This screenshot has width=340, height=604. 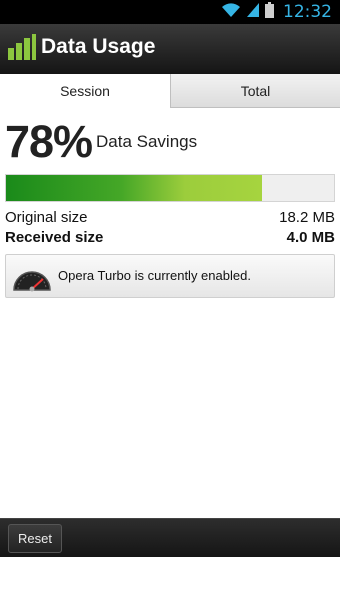 What do you see at coordinates (54, 237) in the screenshot?
I see `received-size-label: Received size` at bounding box center [54, 237].